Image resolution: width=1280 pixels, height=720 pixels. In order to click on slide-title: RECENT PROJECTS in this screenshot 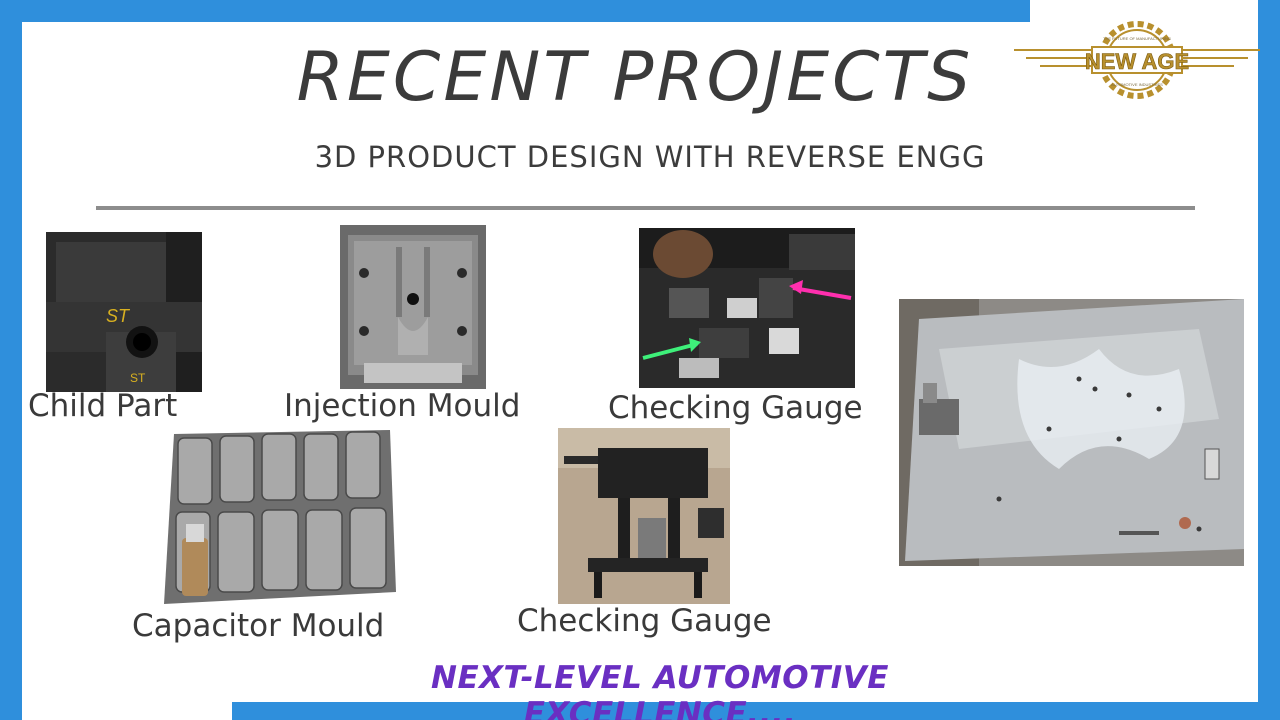, I will do `click(635, 77)`.